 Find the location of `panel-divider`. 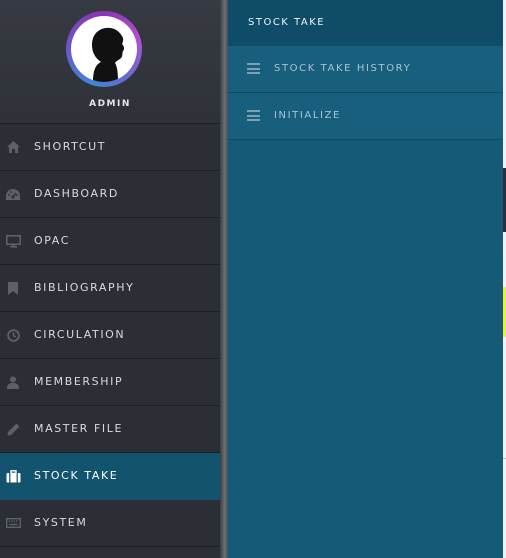

panel-divider is located at coordinates (224, 279).